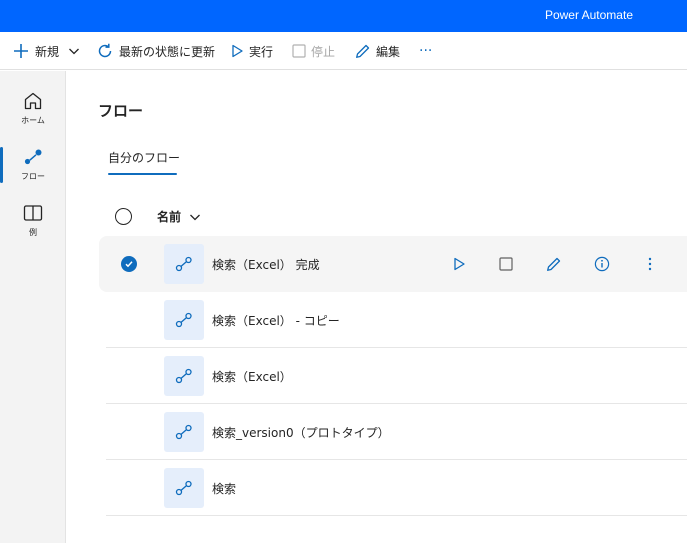  I want to click on list-header: 名前, so click(396, 217).